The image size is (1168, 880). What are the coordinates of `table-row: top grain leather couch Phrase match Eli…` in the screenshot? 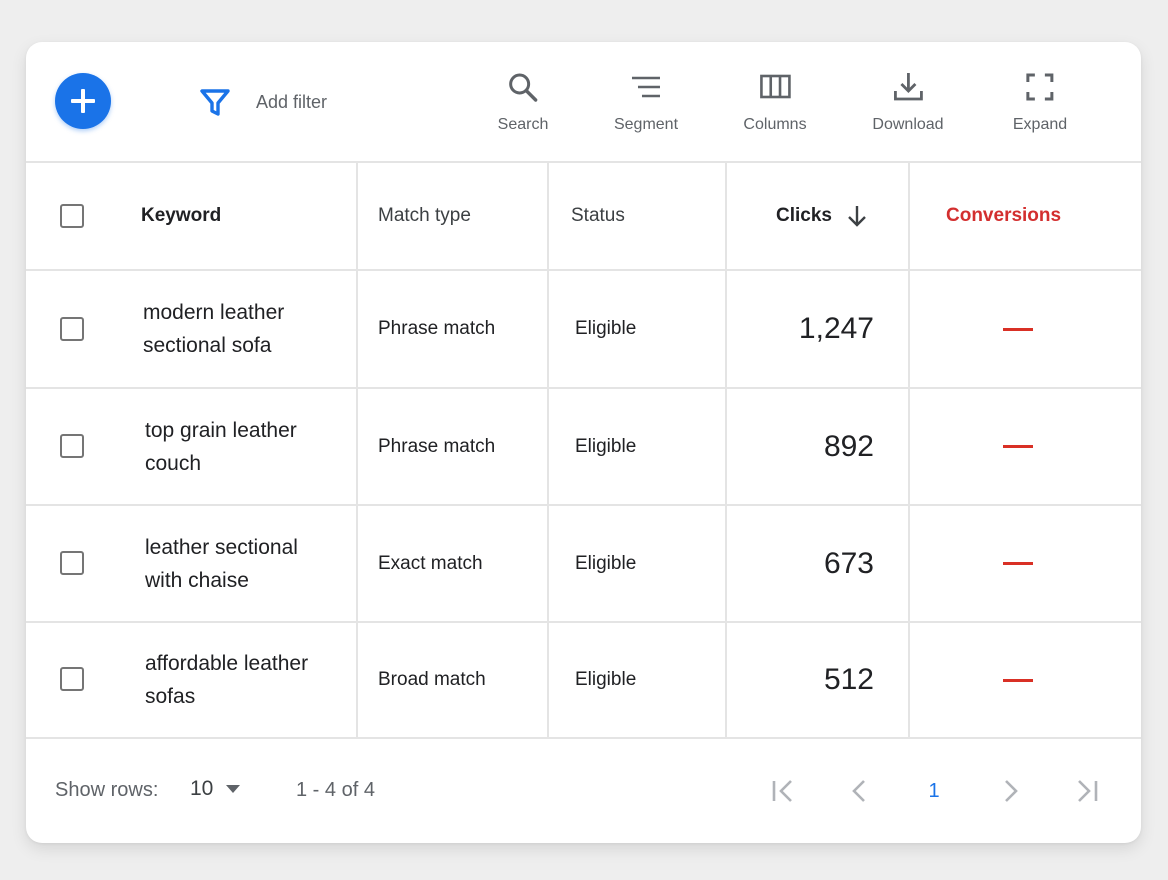 It's located at (583, 446).